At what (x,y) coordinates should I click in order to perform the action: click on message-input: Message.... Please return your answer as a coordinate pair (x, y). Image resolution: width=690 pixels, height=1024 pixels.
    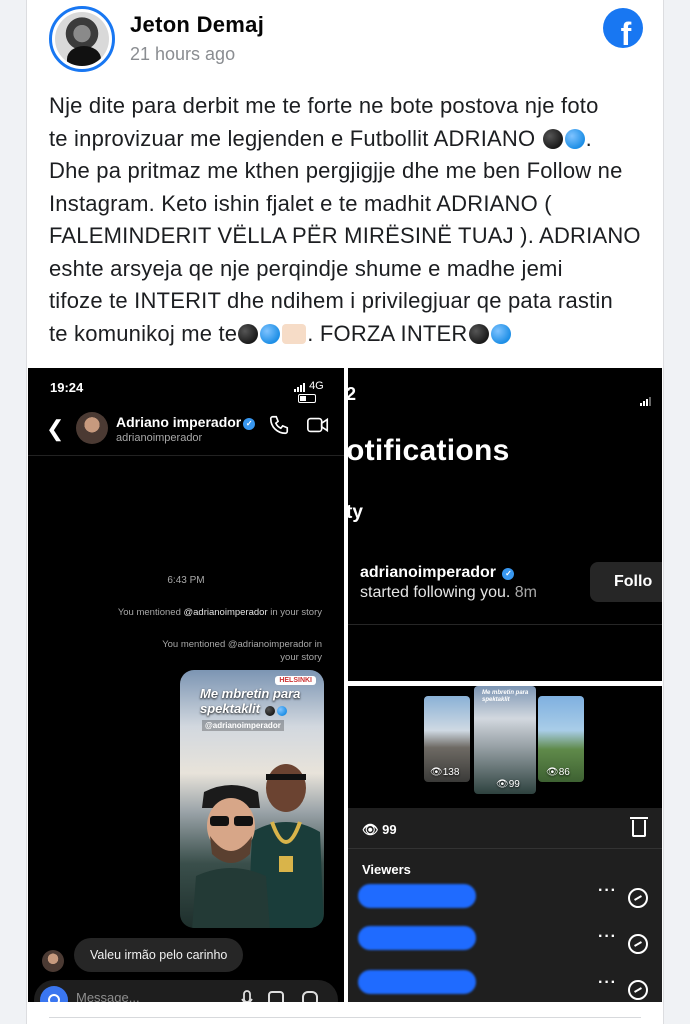
    Looking at the image, I should click on (108, 996).